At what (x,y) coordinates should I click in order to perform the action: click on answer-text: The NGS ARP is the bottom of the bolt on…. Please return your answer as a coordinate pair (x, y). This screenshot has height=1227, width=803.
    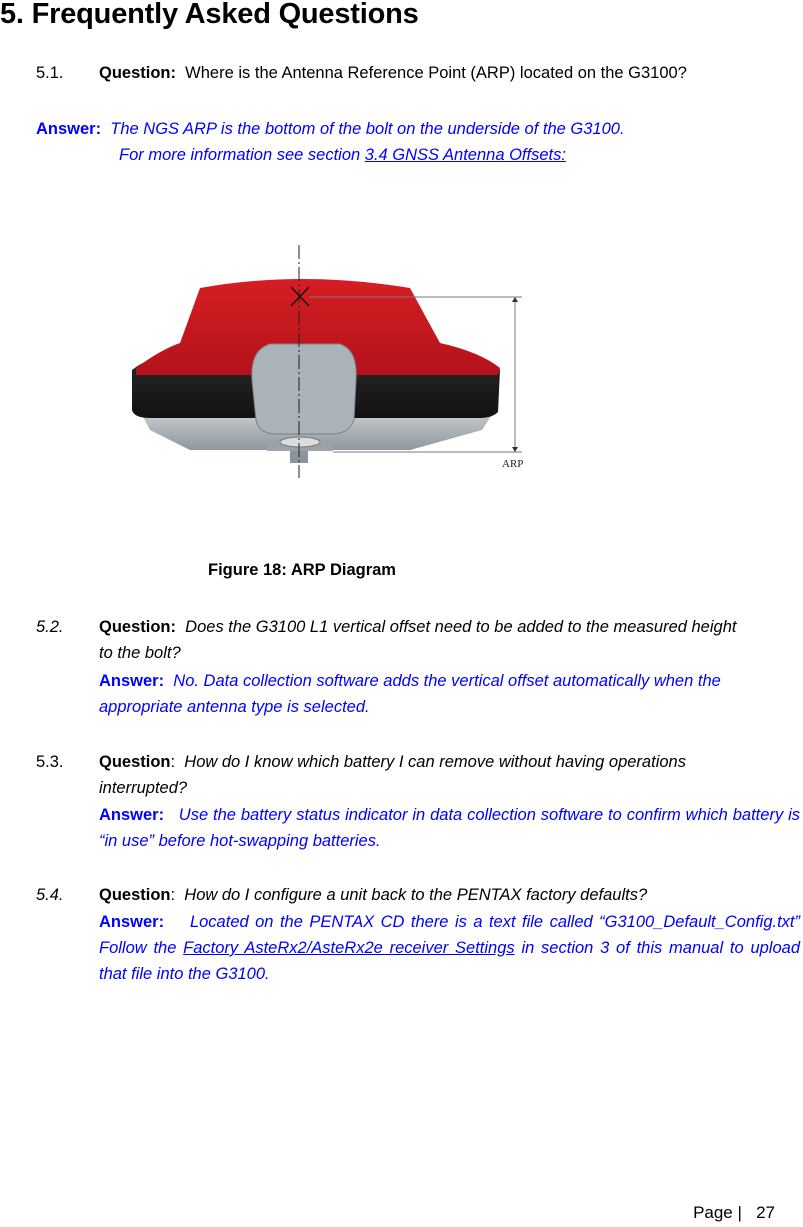
    Looking at the image, I should click on (367, 129).